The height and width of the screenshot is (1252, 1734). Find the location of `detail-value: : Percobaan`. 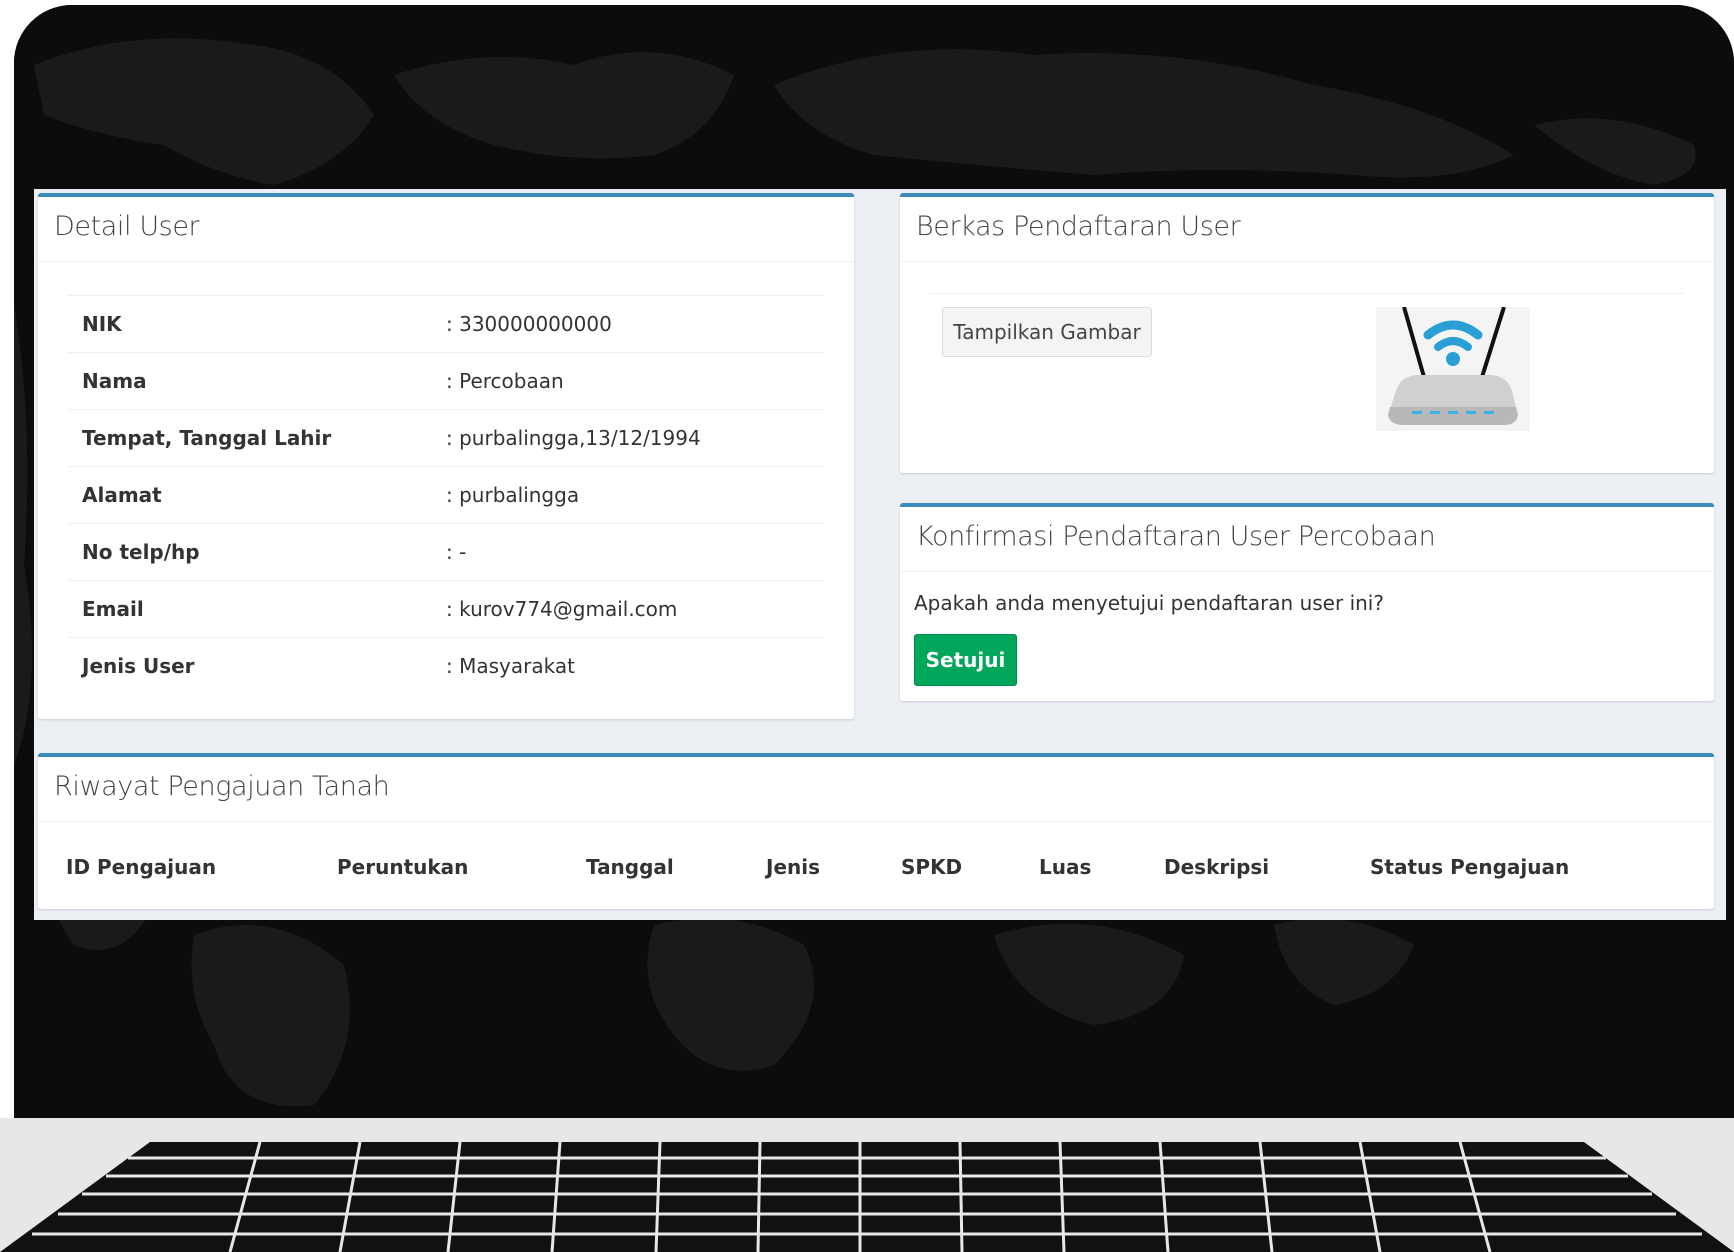

detail-value: : Percobaan is located at coordinates (505, 381).